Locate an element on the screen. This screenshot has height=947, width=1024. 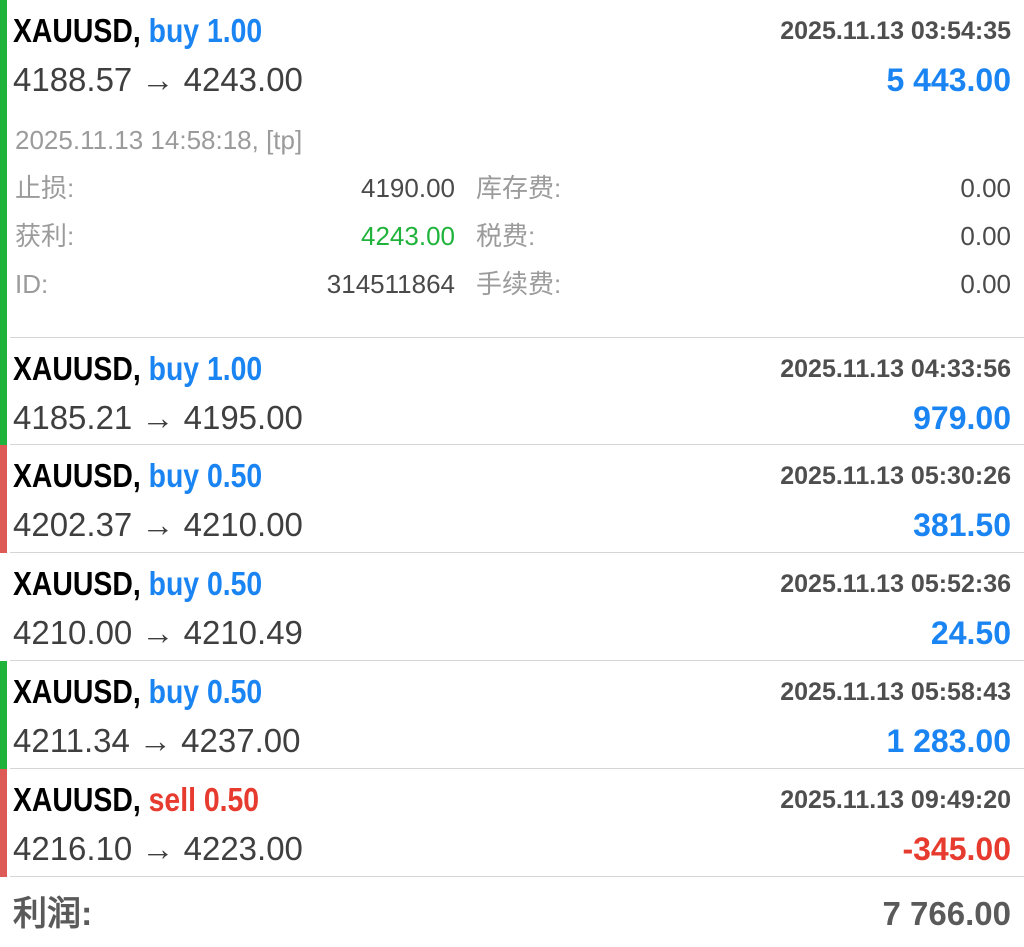
profit-total-value: 7 766.00 is located at coordinates (946, 913).